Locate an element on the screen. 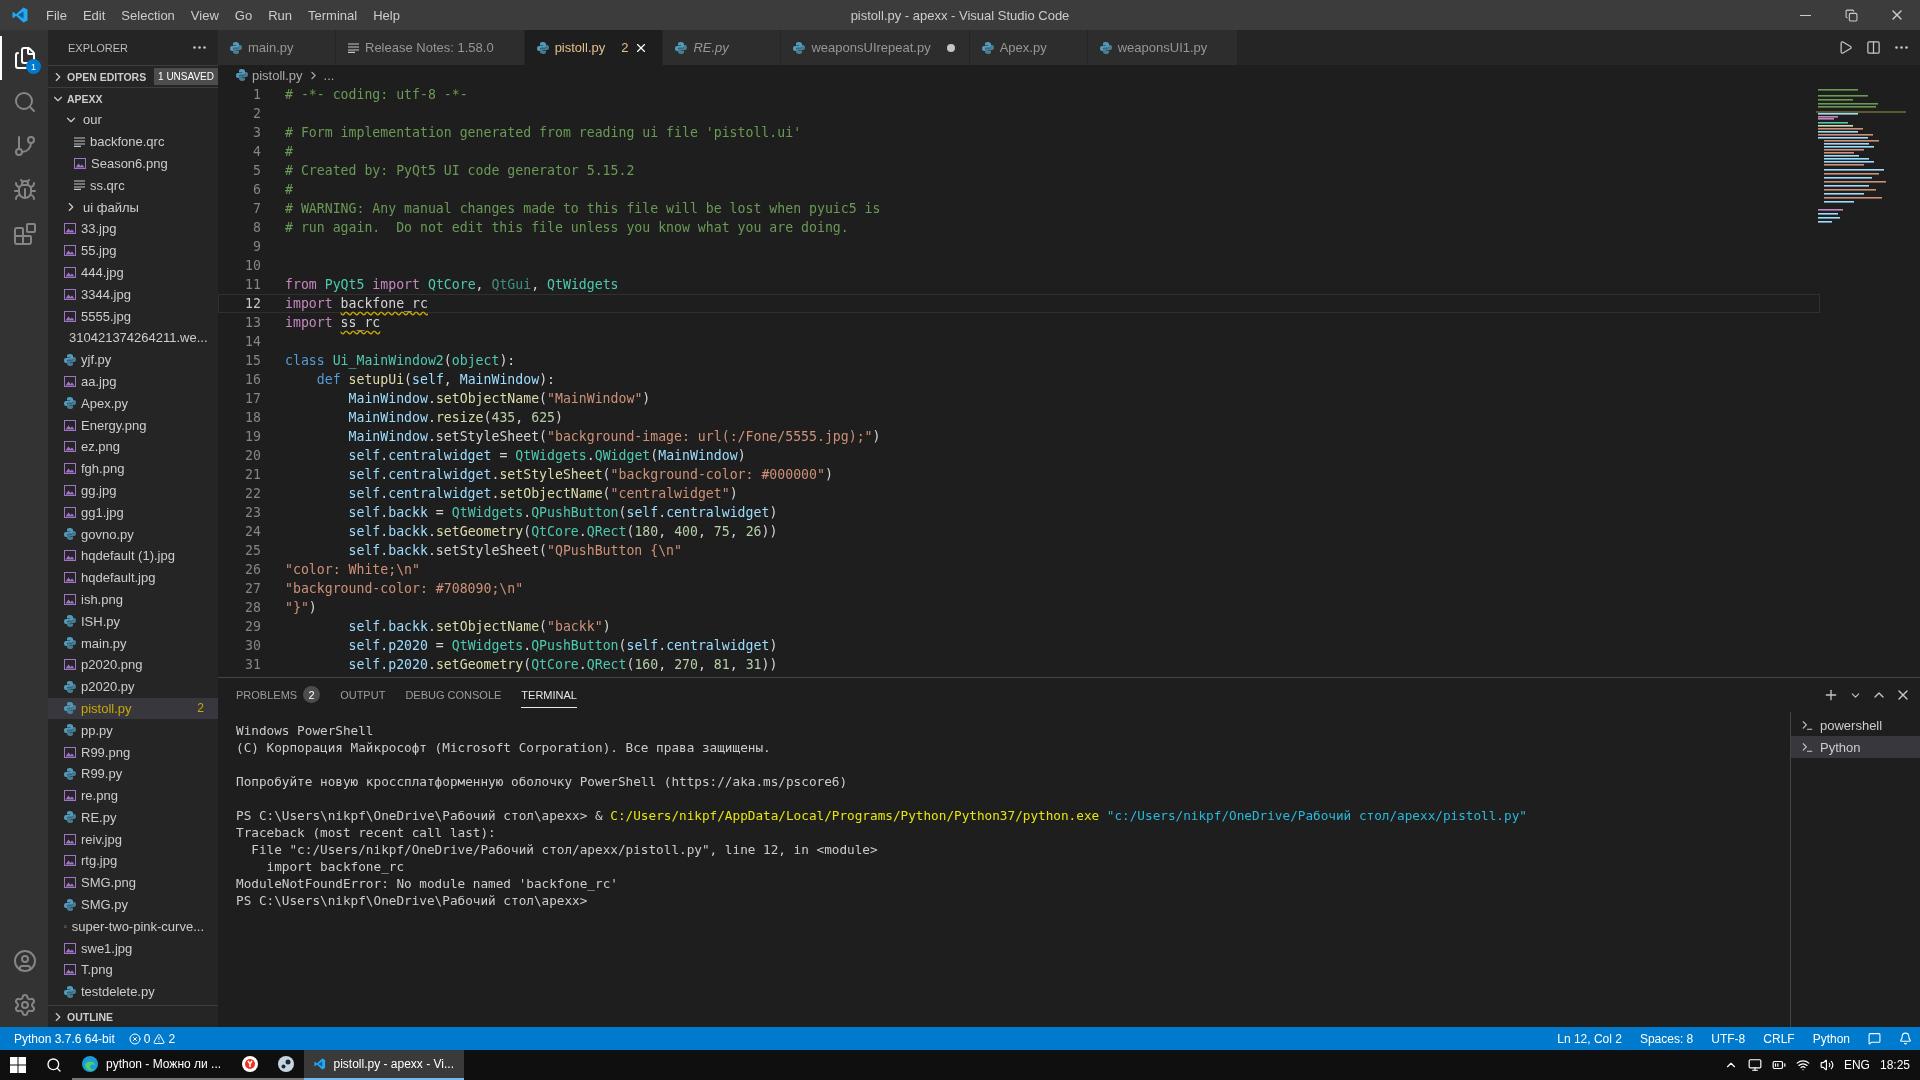  line-number: 11 is located at coordinates (252, 284).